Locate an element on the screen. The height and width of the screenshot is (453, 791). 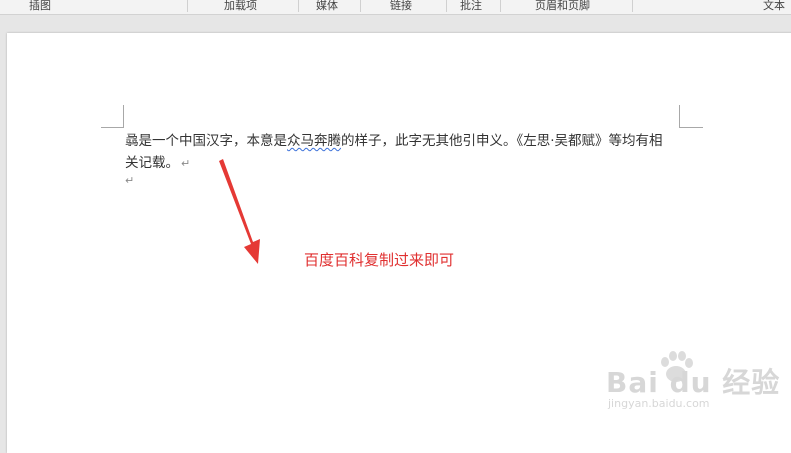
watermark-logo-text: Bai du 经验 is located at coordinates (693, 382).